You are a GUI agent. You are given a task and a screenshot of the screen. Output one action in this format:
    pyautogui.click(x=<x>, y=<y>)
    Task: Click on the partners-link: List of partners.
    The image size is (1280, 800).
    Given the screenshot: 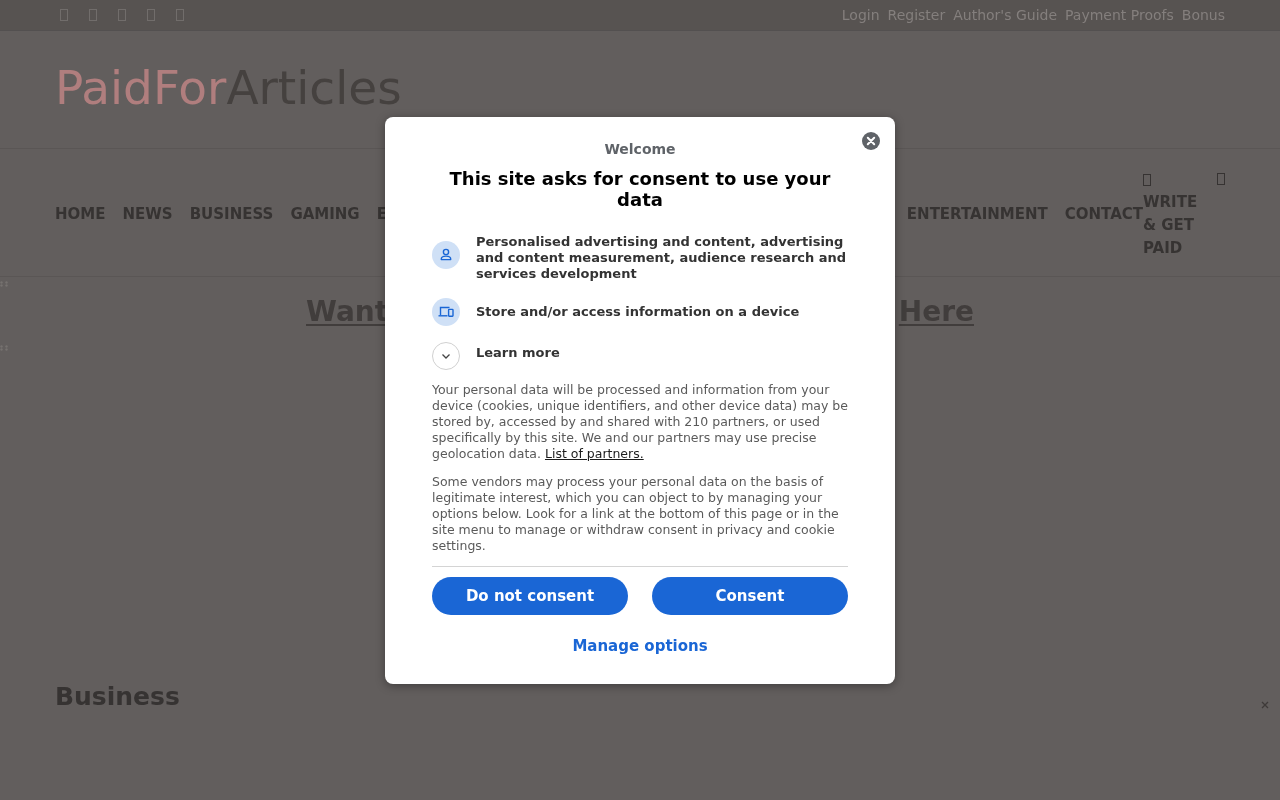 What is the action you would take?
    pyautogui.click(x=594, y=453)
    